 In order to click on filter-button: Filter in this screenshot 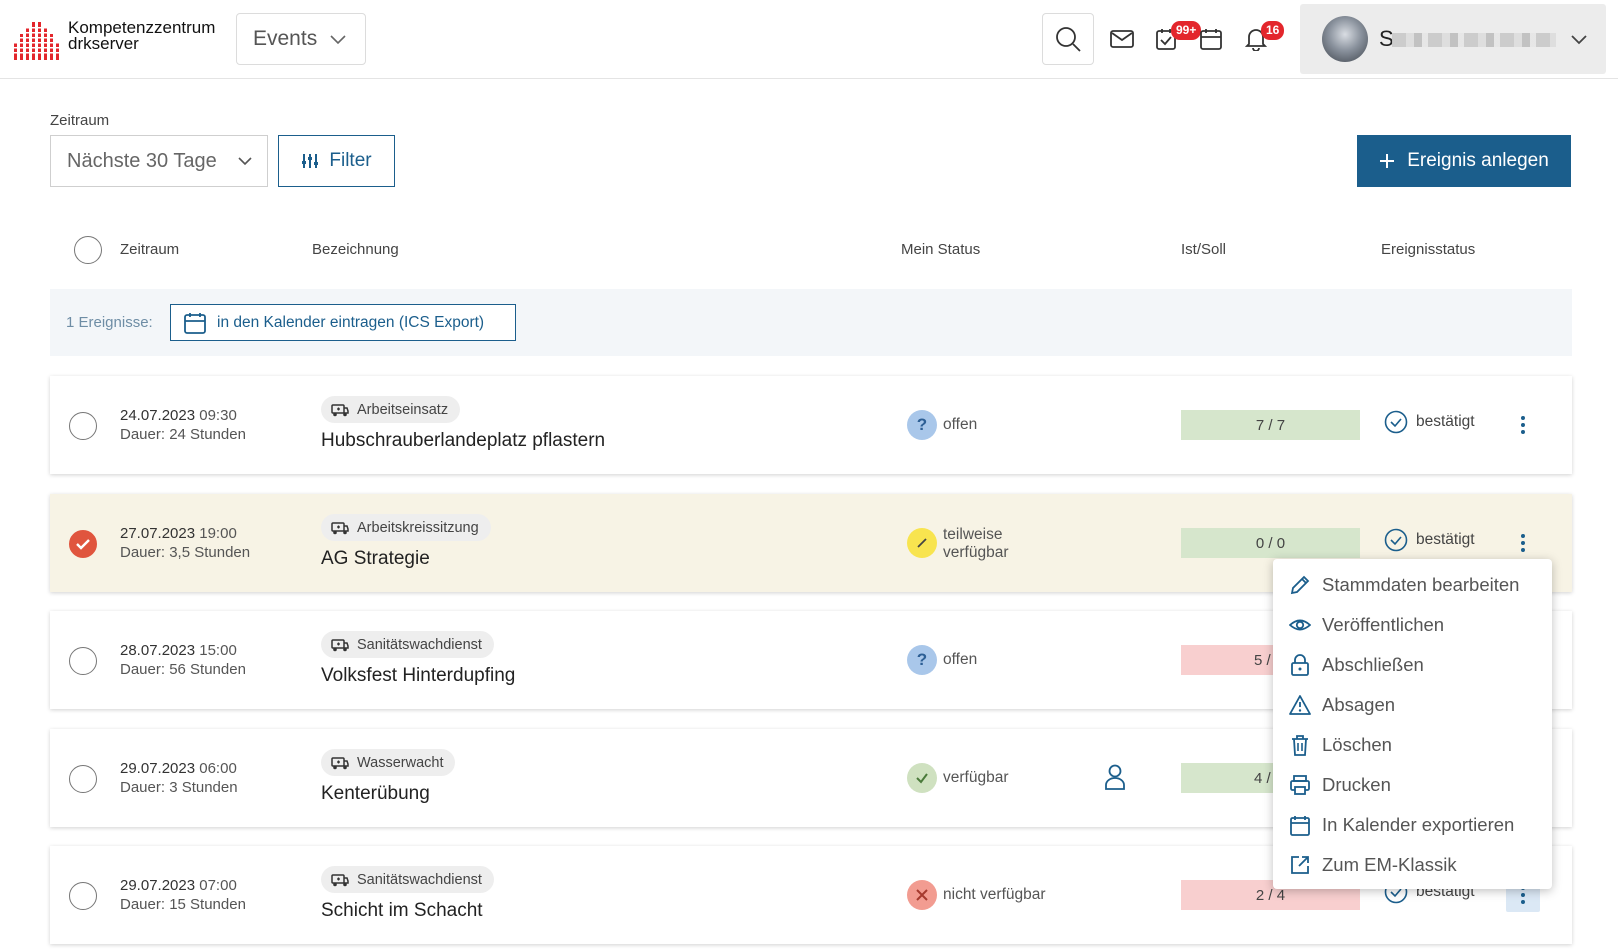, I will do `click(336, 161)`.